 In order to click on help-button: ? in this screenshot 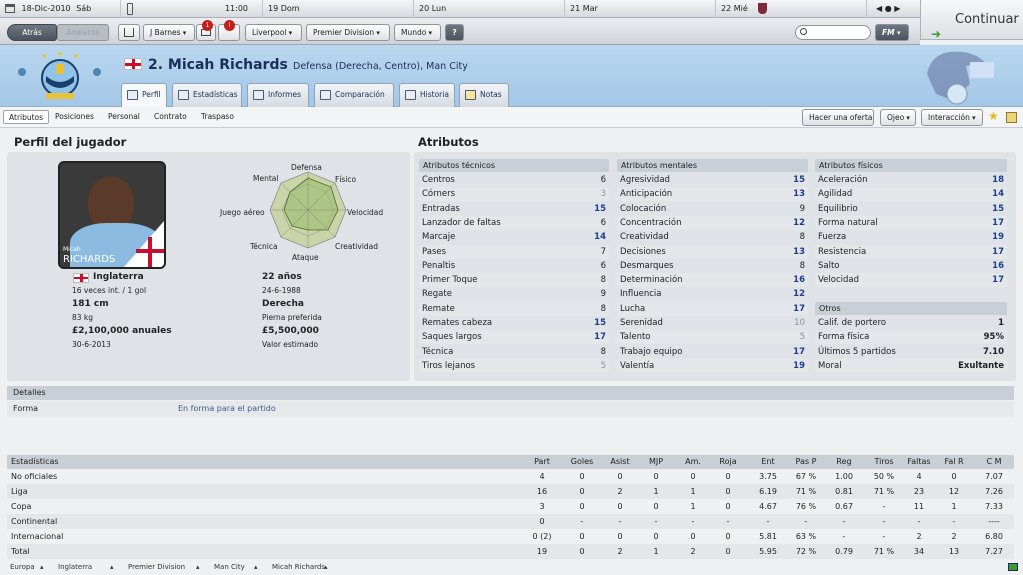, I will do `click(454, 32)`.